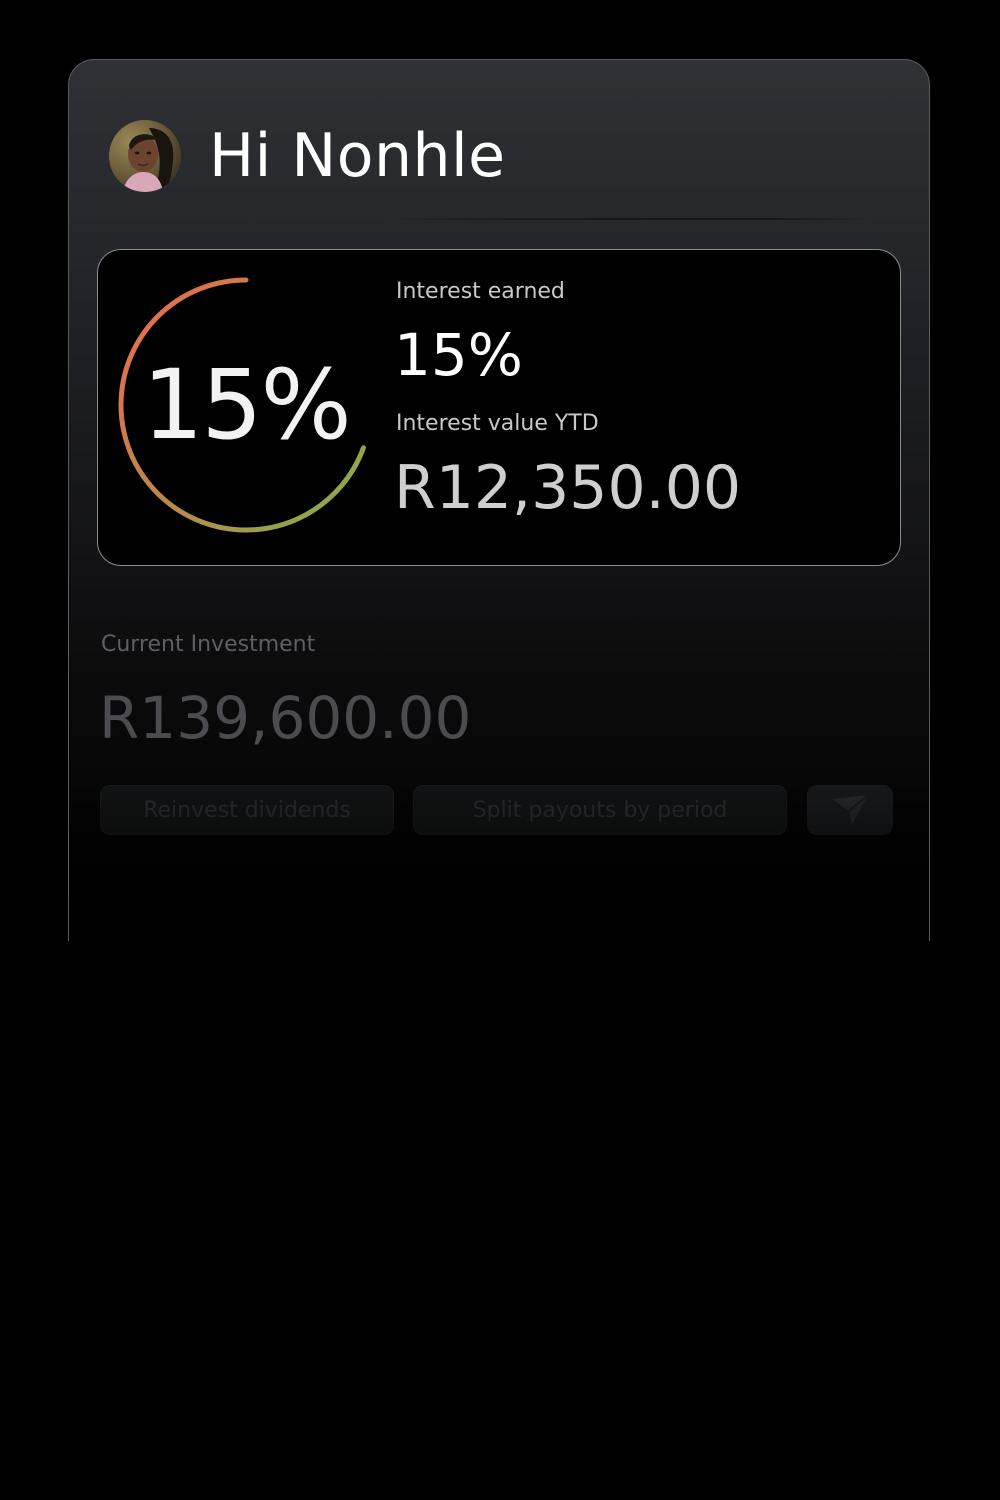 The height and width of the screenshot is (1500, 1000). I want to click on interest-earned-value: 15%, so click(458, 355).